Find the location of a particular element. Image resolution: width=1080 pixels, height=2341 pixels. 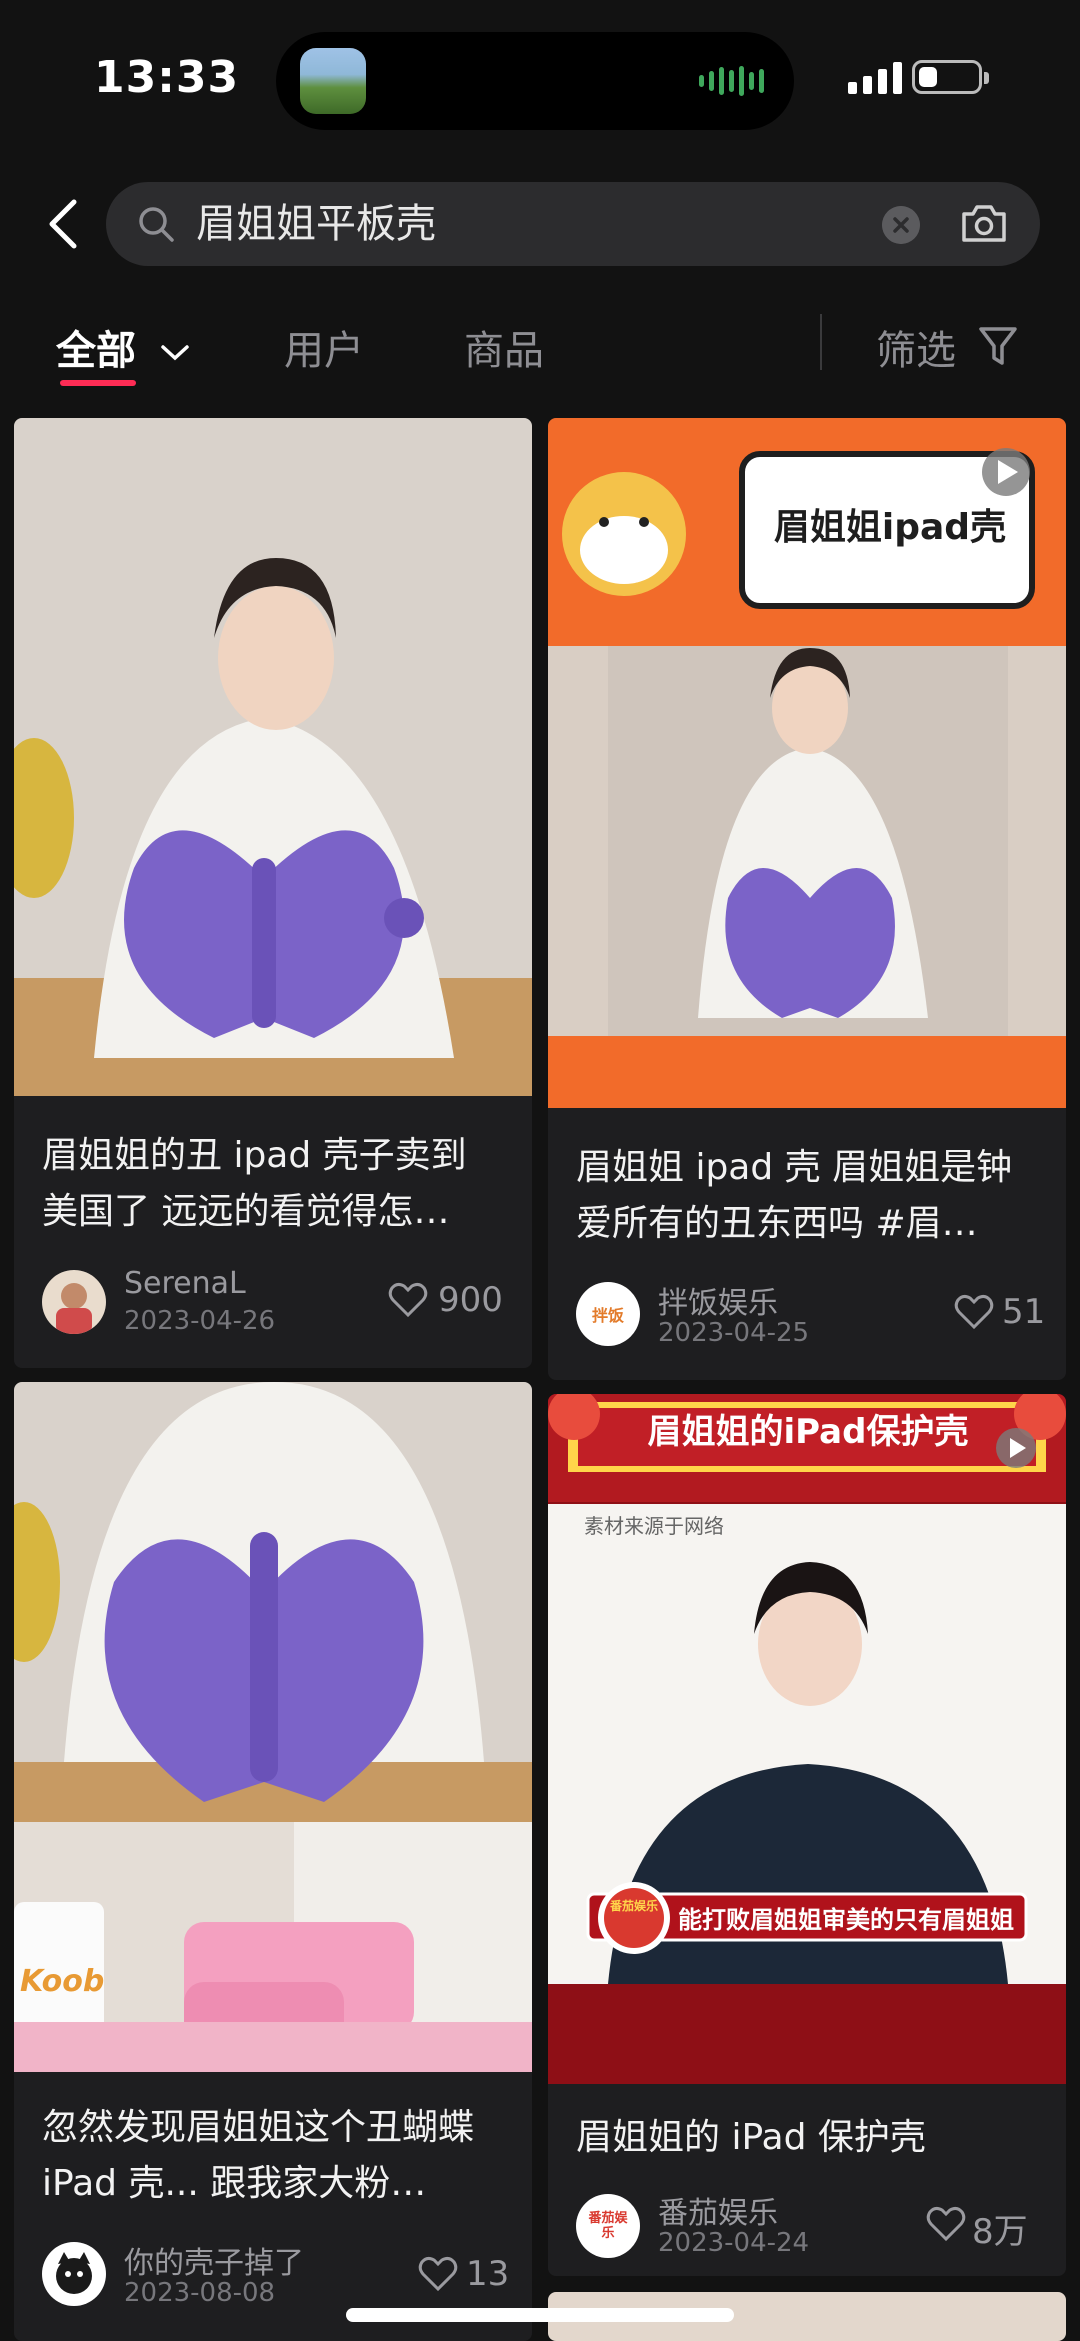

like-count: 900 is located at coordinates (470, 1300).